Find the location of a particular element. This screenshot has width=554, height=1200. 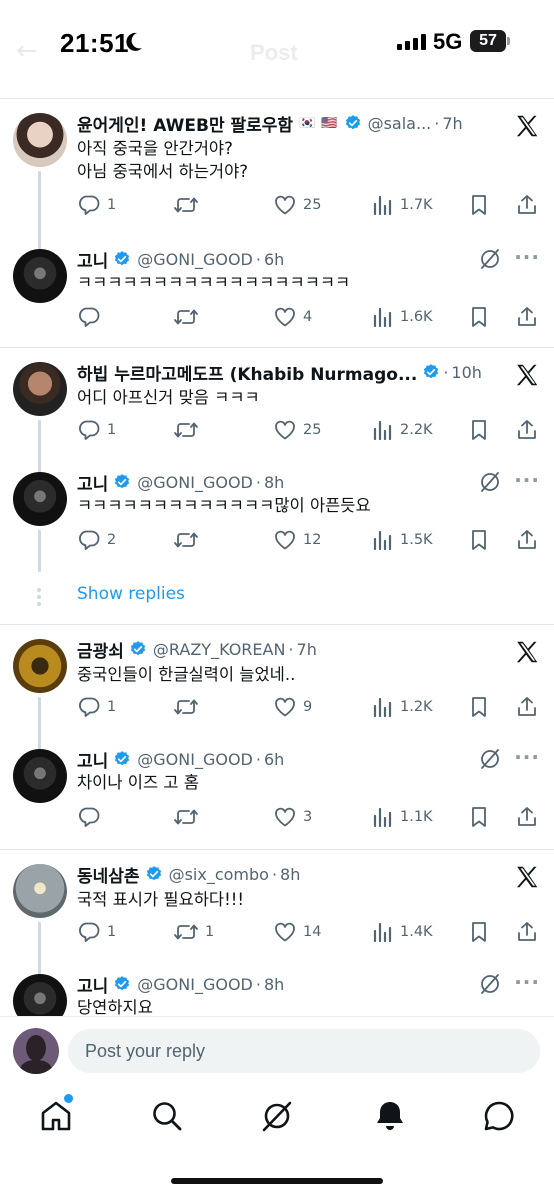

home-icon is located at coordinates (56, 1114).